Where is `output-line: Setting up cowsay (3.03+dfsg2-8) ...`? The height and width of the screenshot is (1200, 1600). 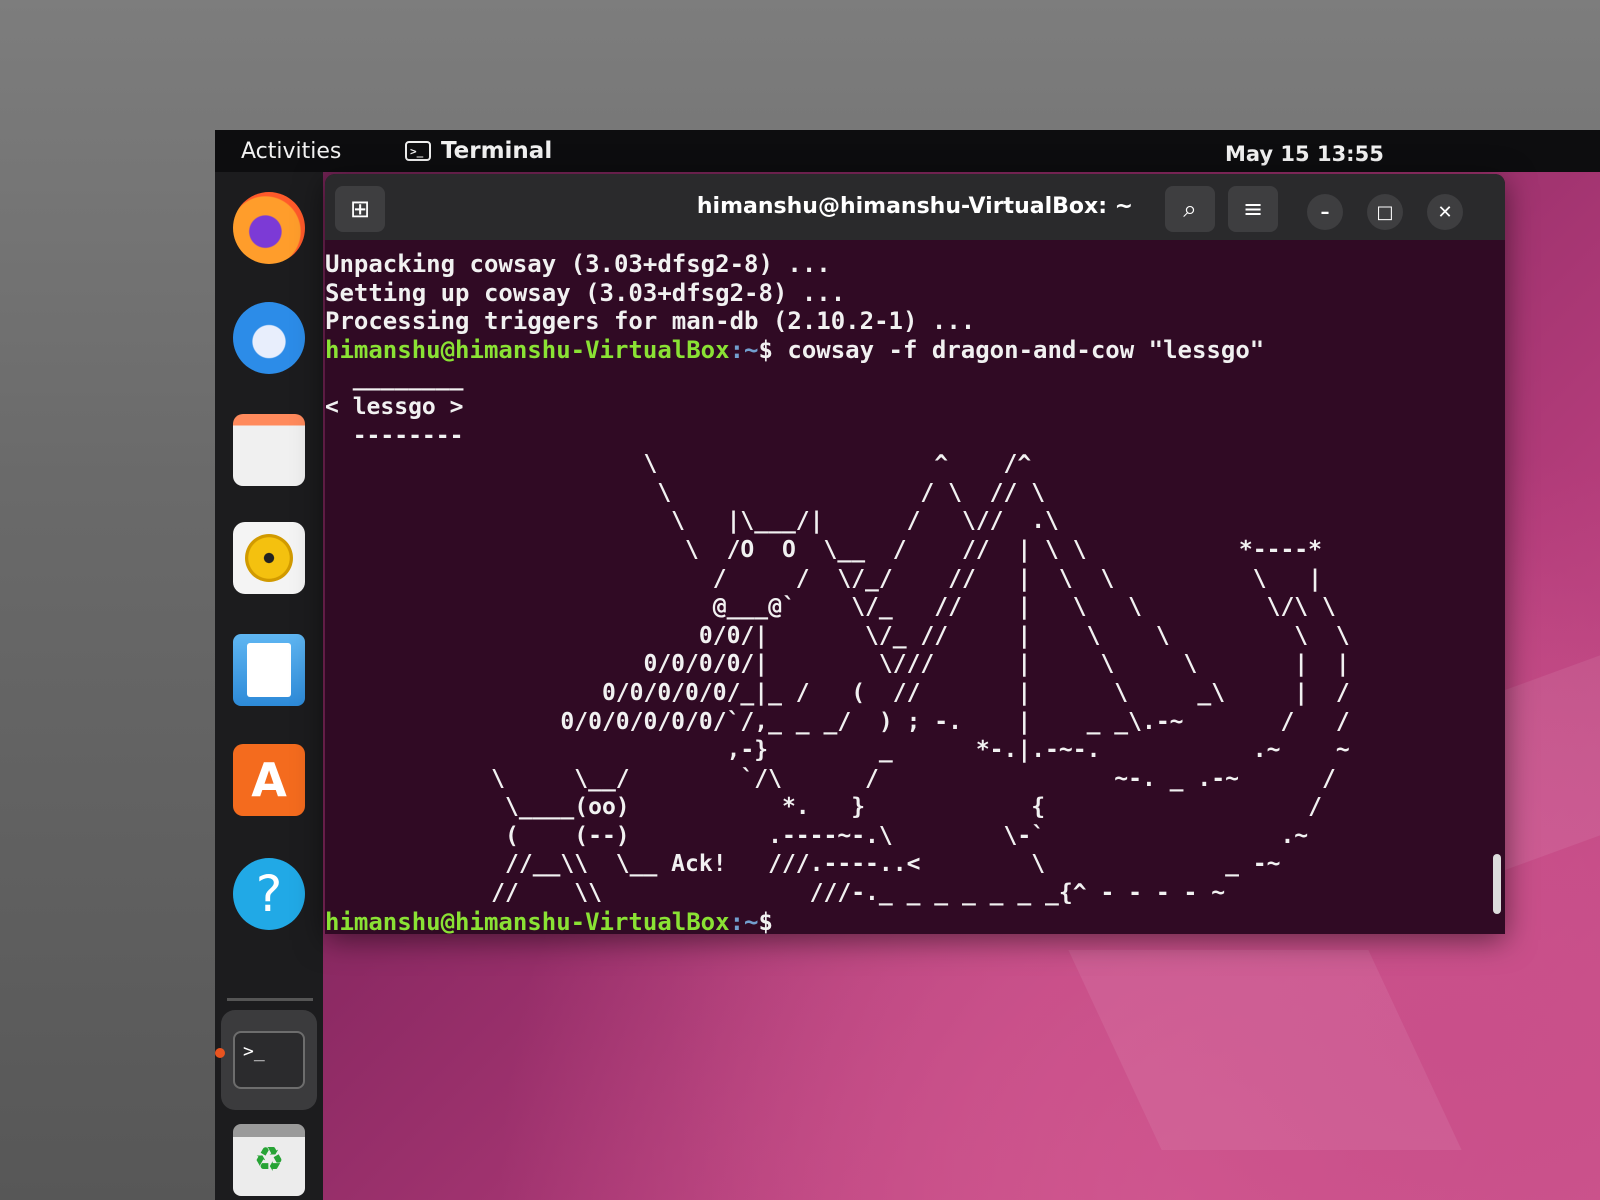
output-line: Setting up cowsay (3.03+dfsg2-8) ... is located at coordinates (585, 292).